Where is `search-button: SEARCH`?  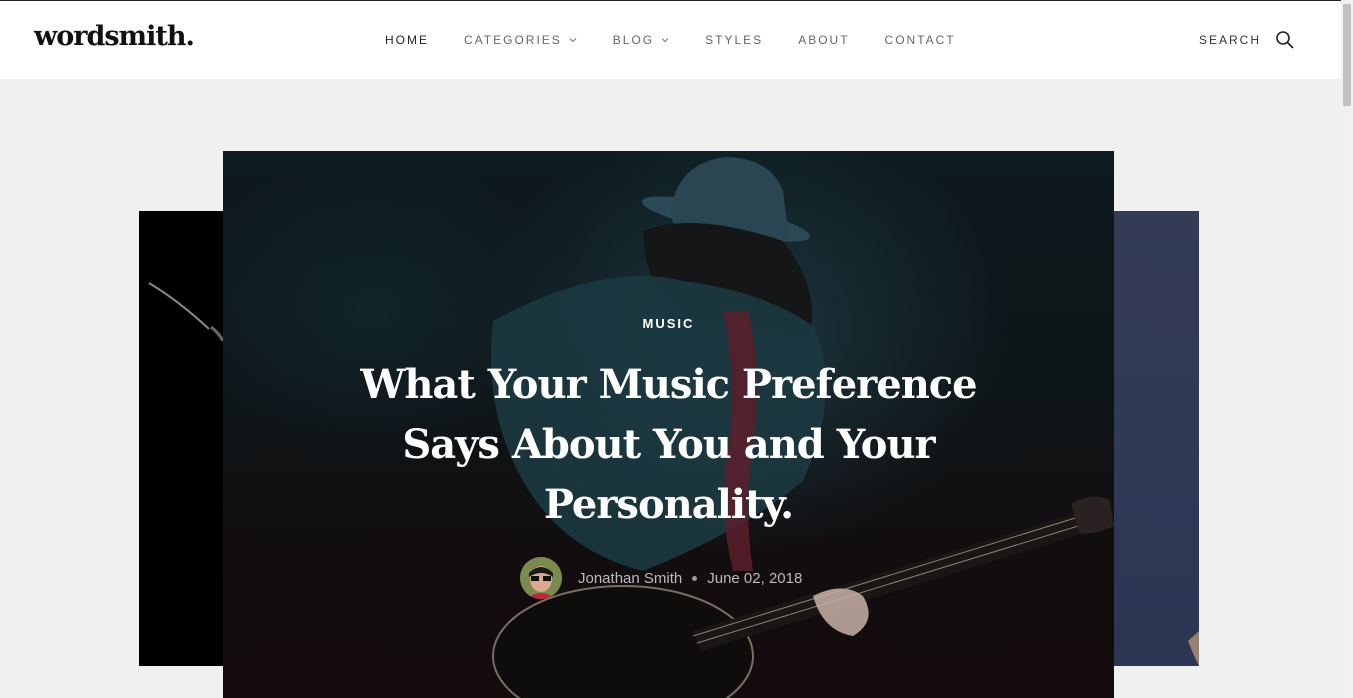 search-button: SEARCH is located at coordinates (1247, 40).